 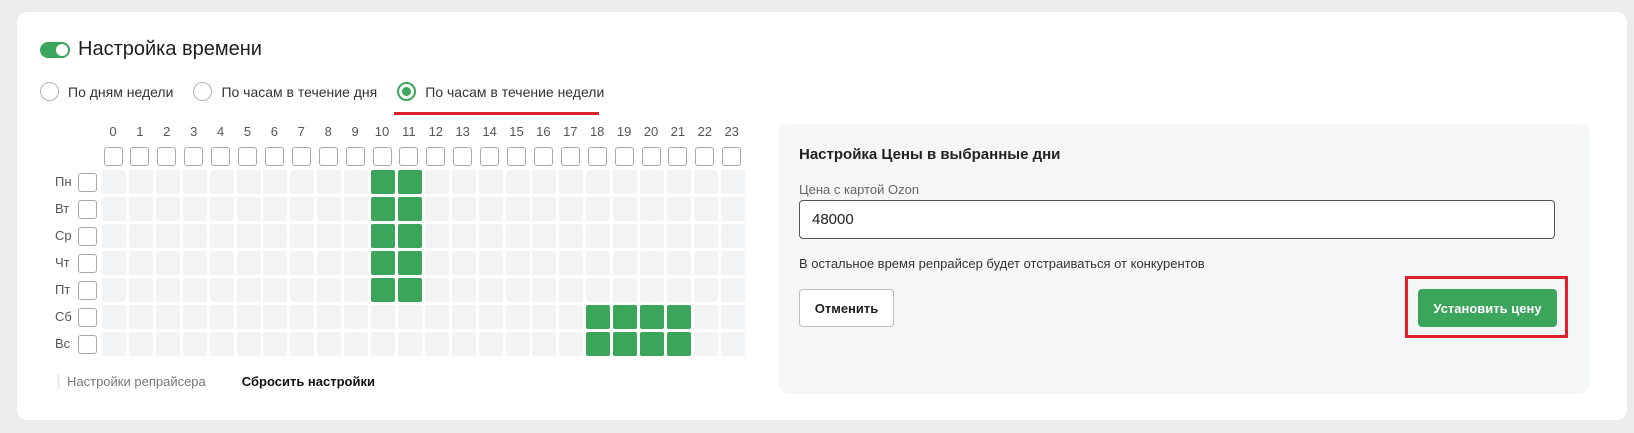 I want to click on radio-by-hours-week: По часам в течение недели, so click(x=499, y=98).